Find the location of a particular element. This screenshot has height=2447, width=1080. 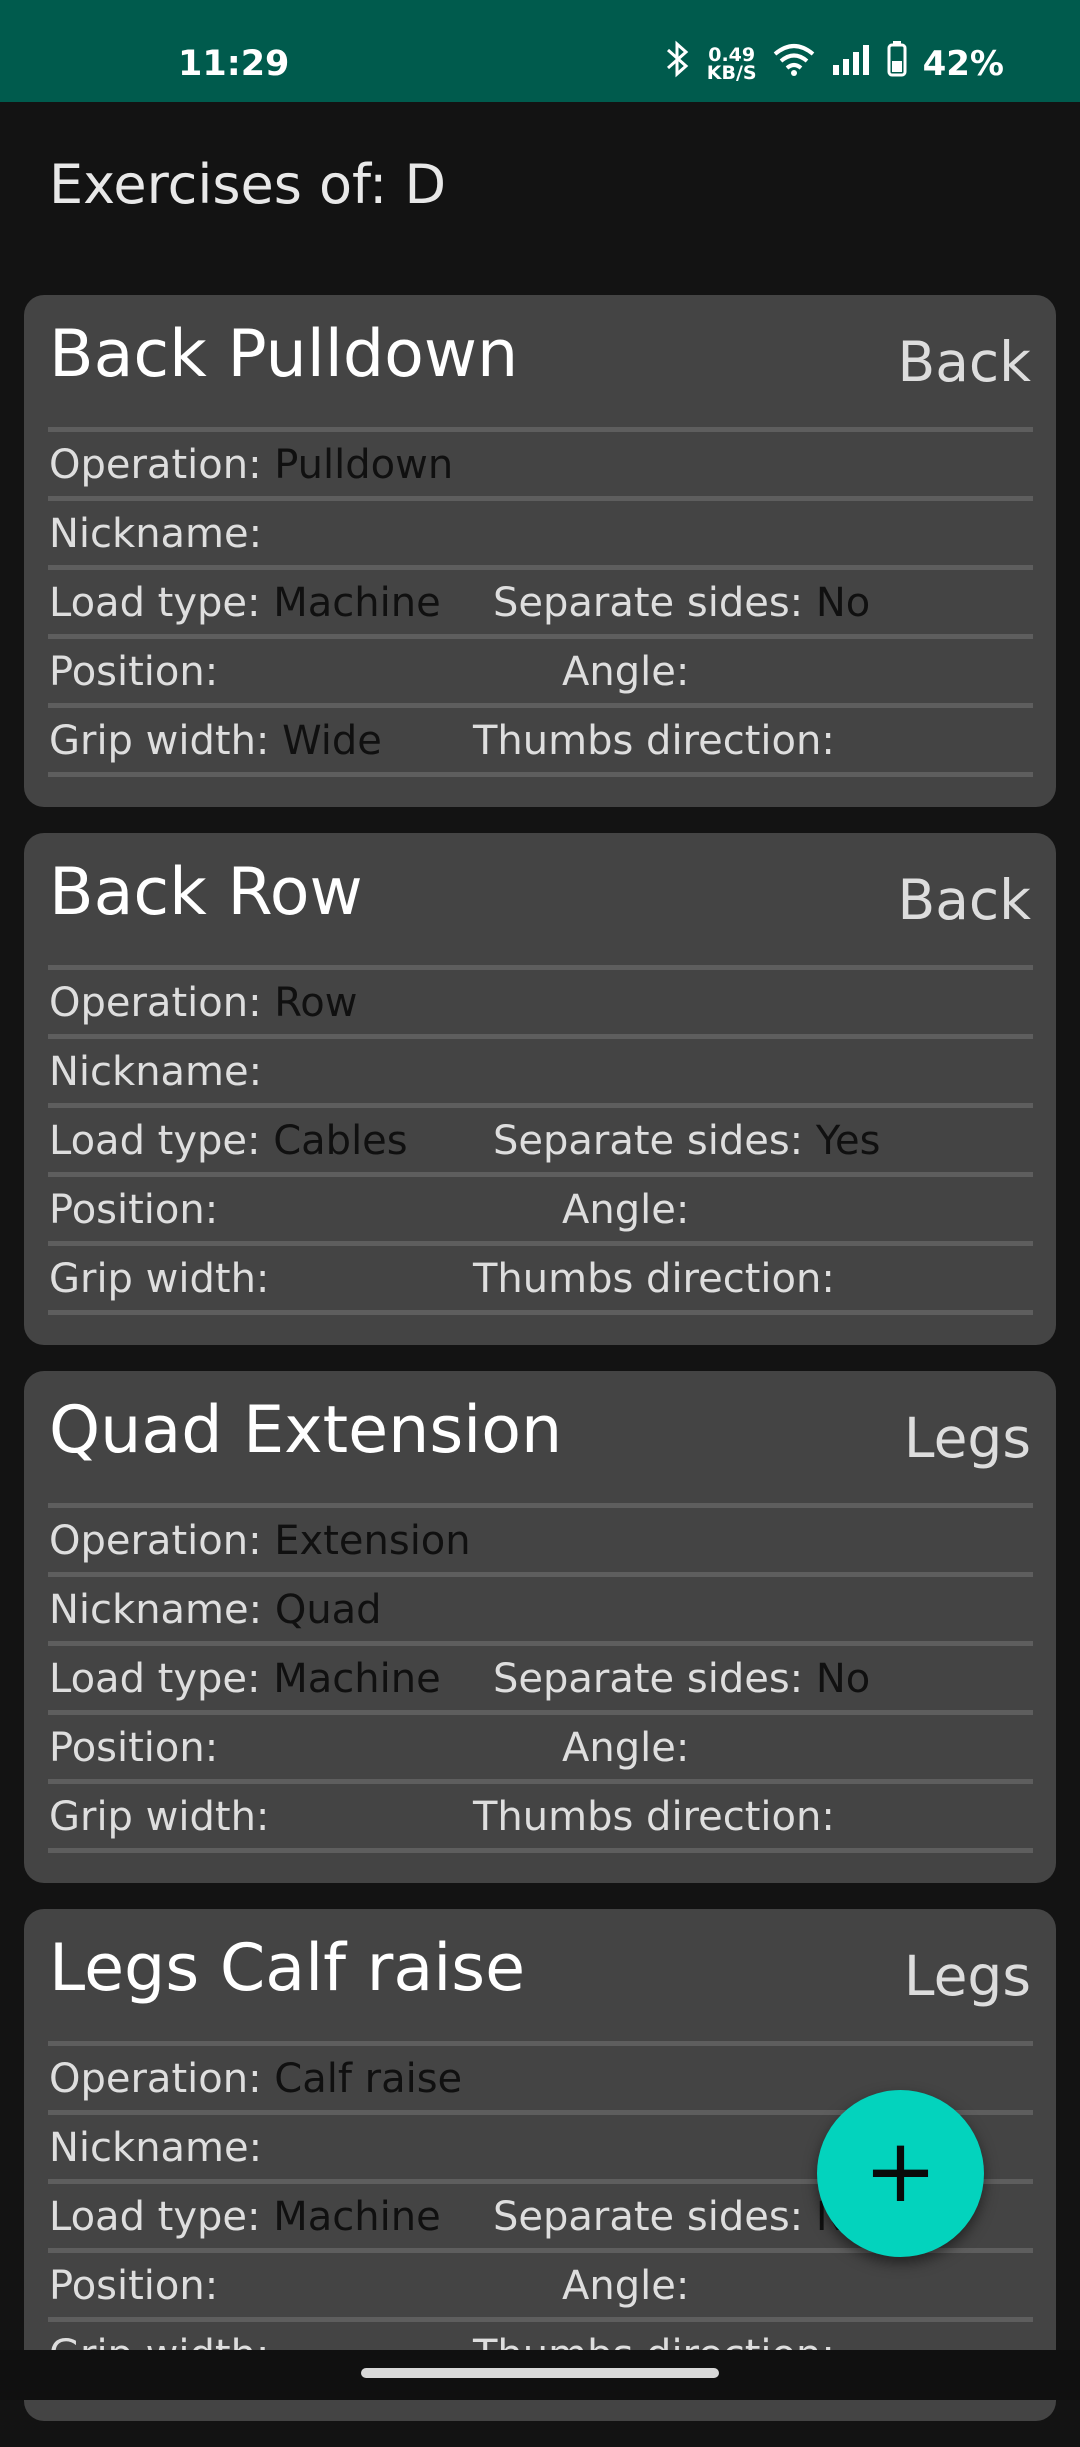

grip-width-value: Wide is located at coordinates (332, 741).